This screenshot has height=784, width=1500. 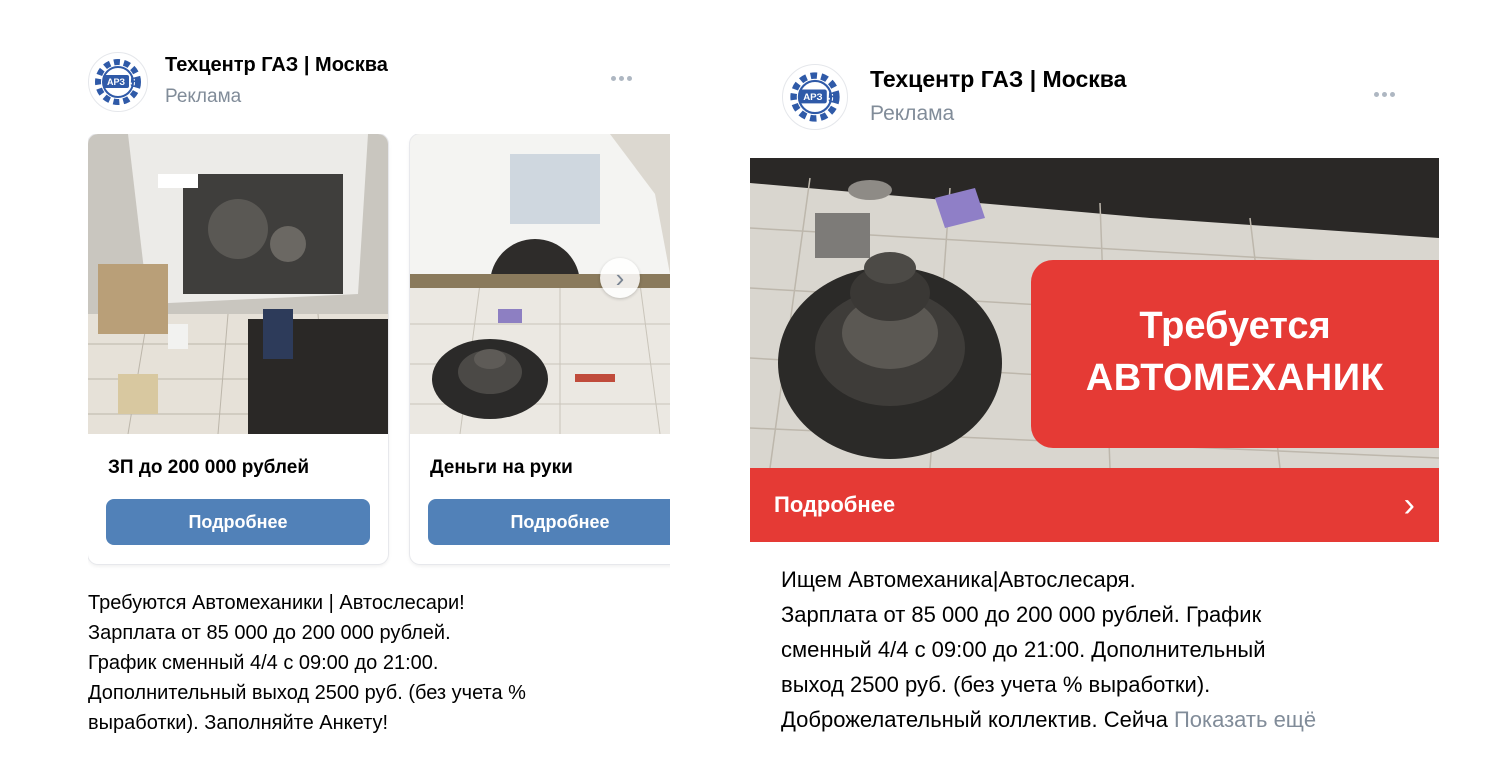 I want to click on company-logo: АРЗ 5, so click(x=815, y=97).